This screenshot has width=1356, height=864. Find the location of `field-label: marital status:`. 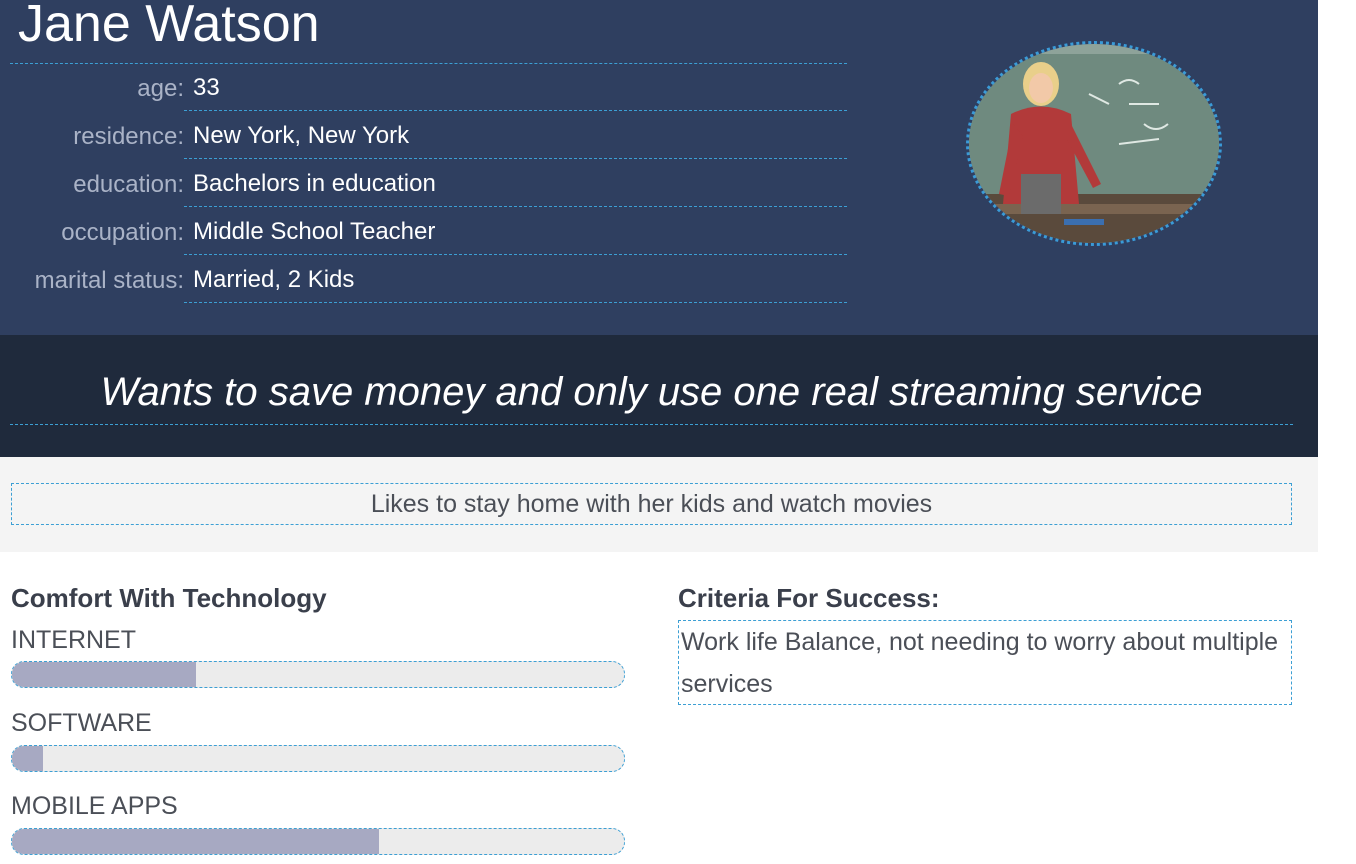

field-label: marital status: is located at coordinates (109, 280).